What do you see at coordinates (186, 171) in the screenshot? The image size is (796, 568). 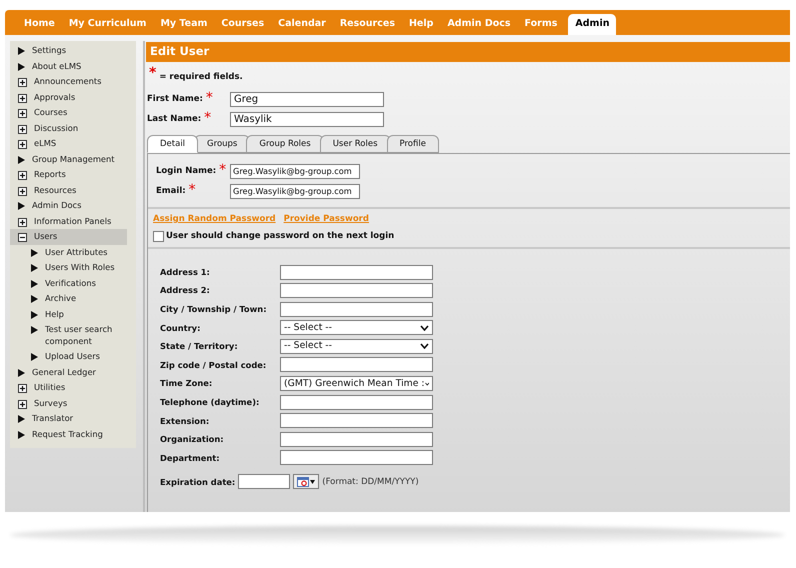 I see `field-label: Login Name:` at bounding box center [186, 171].